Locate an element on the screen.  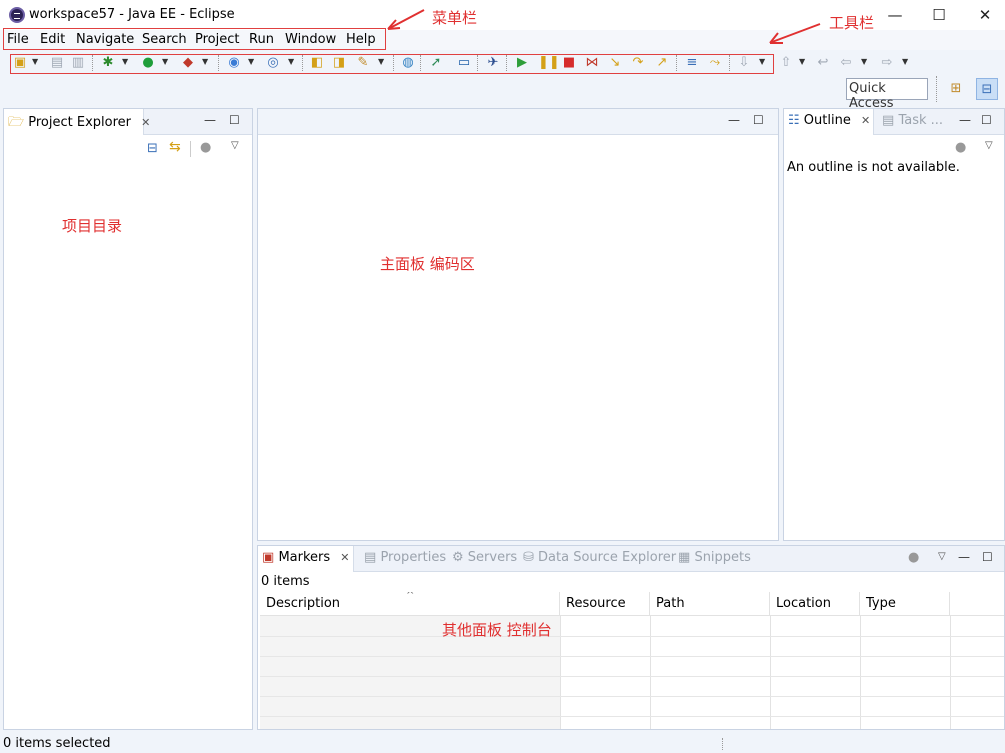
open-folder-icon: ◨ is located at coordinates (339, 63).